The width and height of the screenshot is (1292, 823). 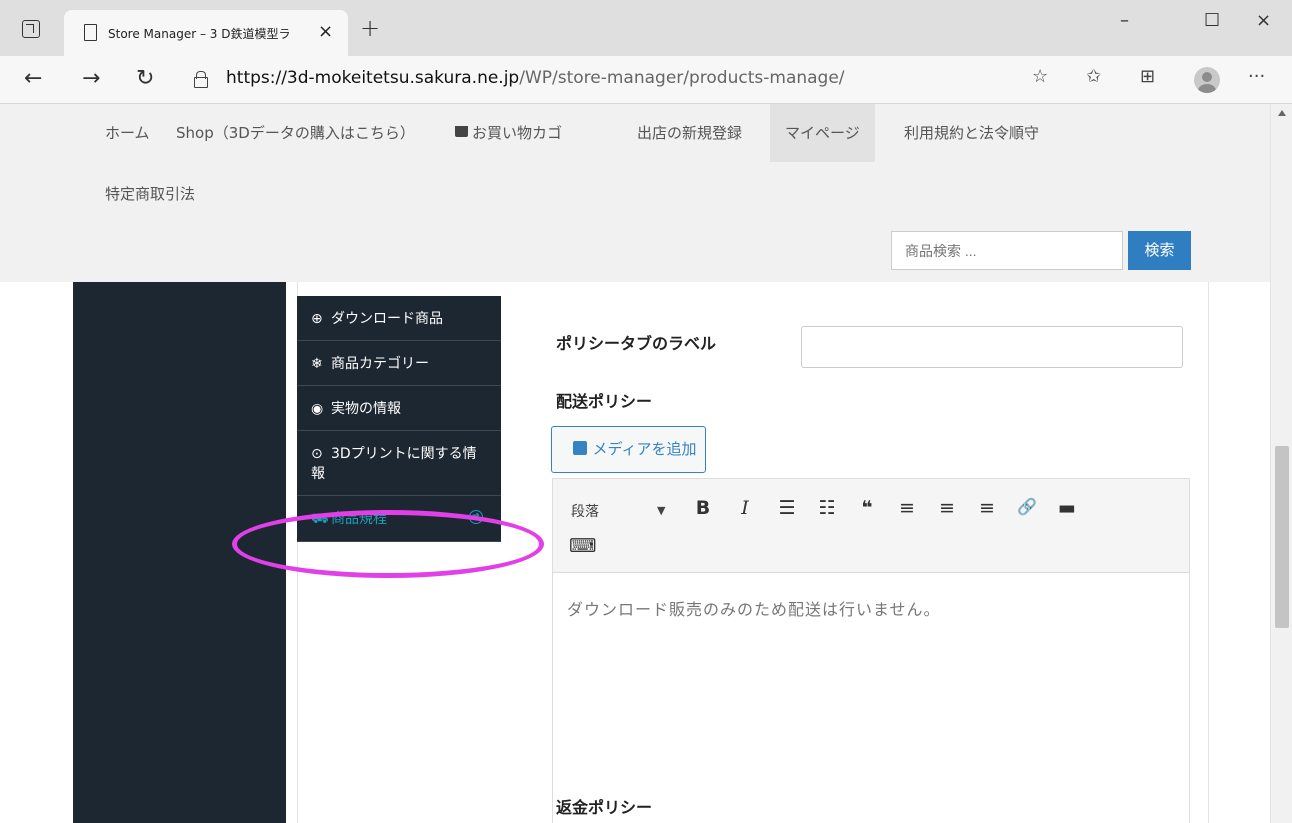 I want to click on read-more-icon: ▬, so click(x=1067, y=508).